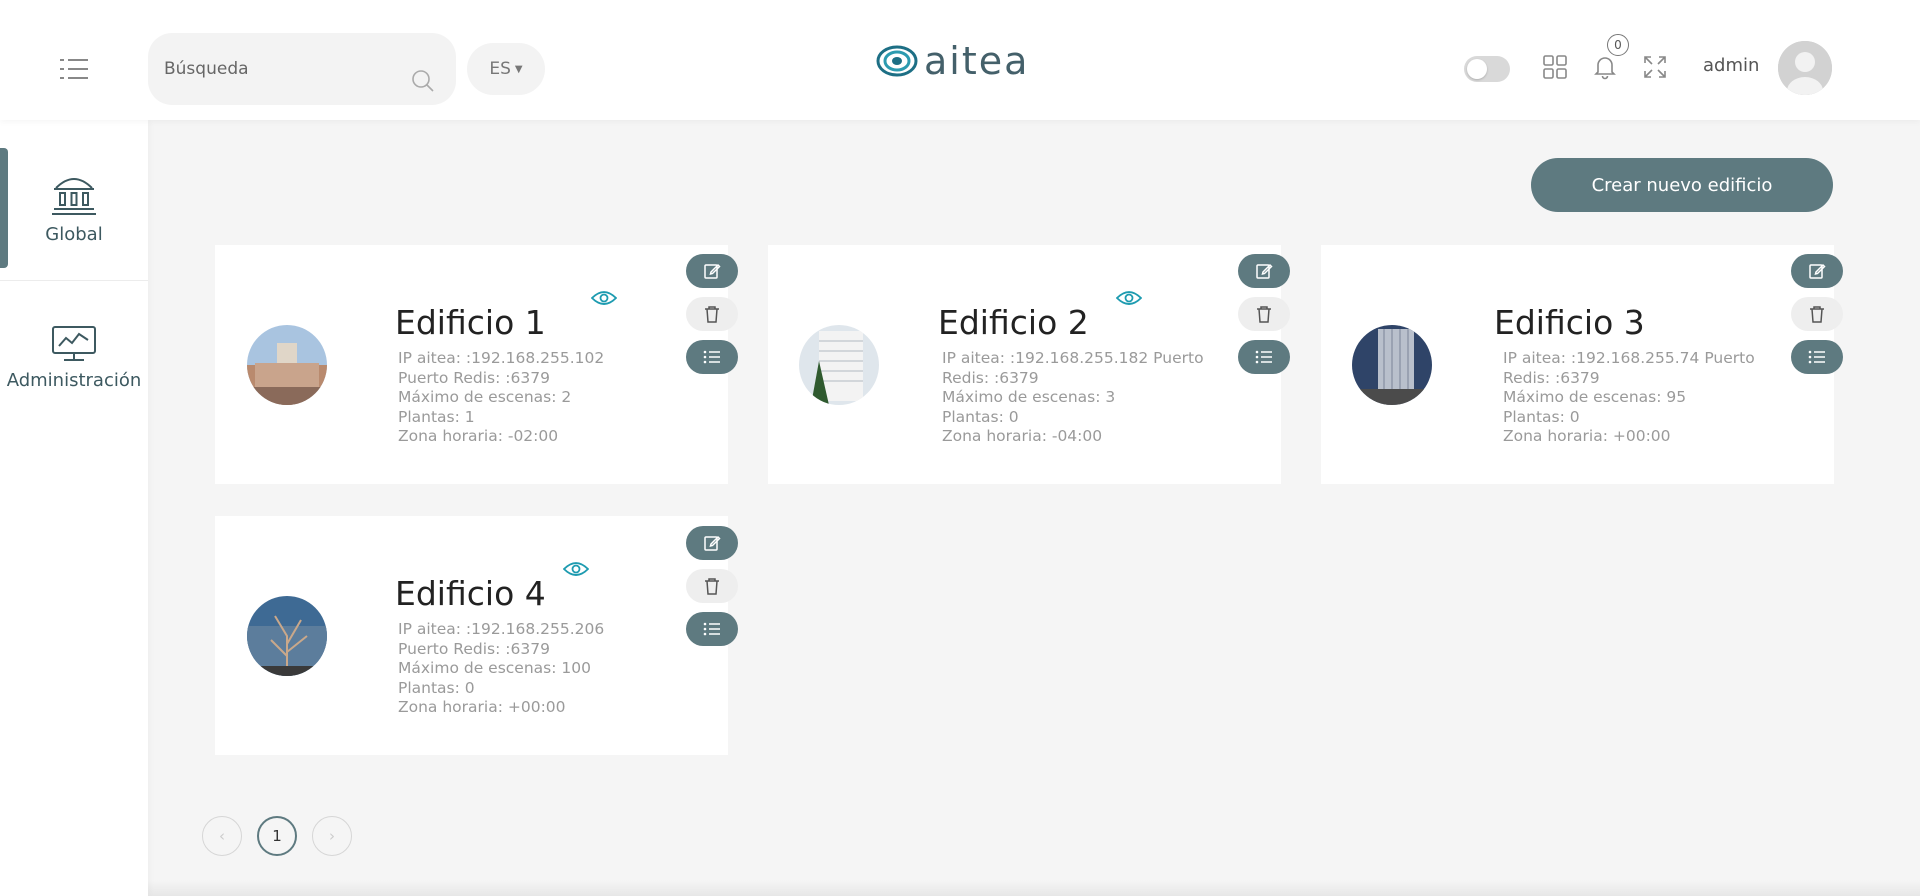 This screenshot has width=1920, height=896. I want to click on bell-icon, so click(1607, 69).